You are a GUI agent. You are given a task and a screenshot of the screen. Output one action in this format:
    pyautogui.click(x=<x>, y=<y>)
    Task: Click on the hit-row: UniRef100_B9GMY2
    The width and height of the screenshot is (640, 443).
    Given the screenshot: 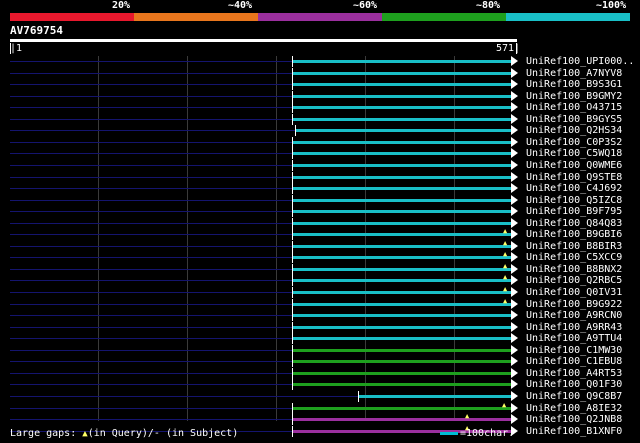 What is the action you would take?
    pyautogui.click(x=320, y=96)
    